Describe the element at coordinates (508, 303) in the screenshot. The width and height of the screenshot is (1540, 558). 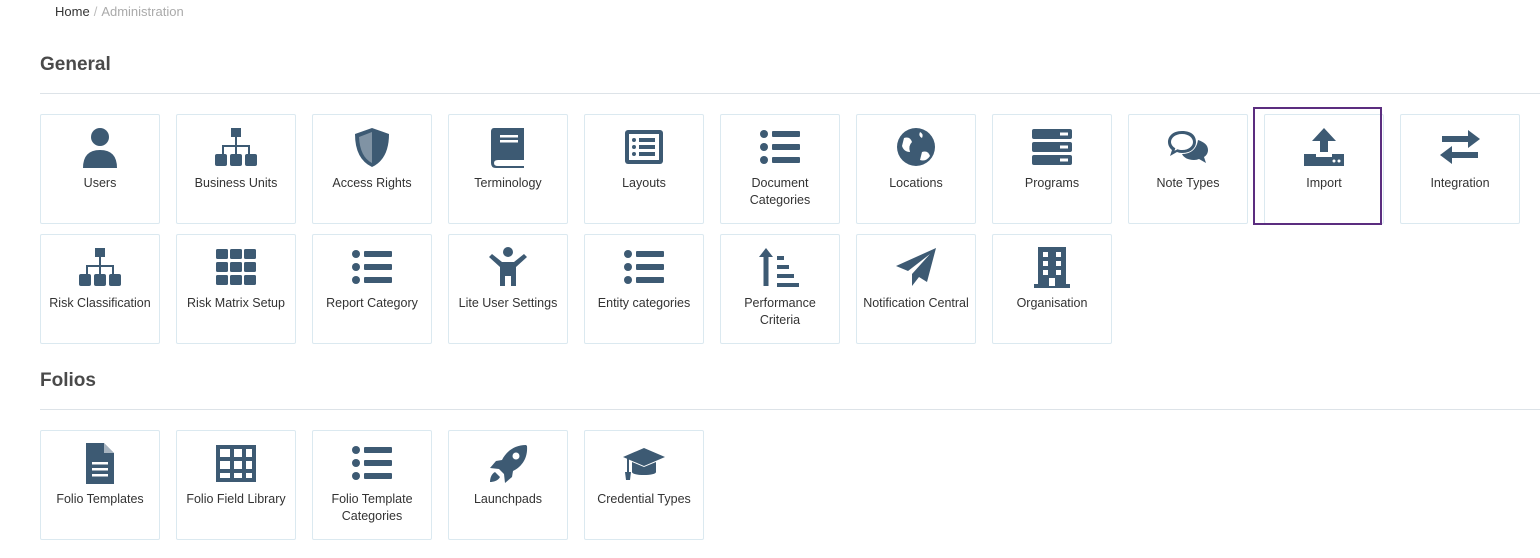
I see `tile-label: Lite User Settings` at that location.